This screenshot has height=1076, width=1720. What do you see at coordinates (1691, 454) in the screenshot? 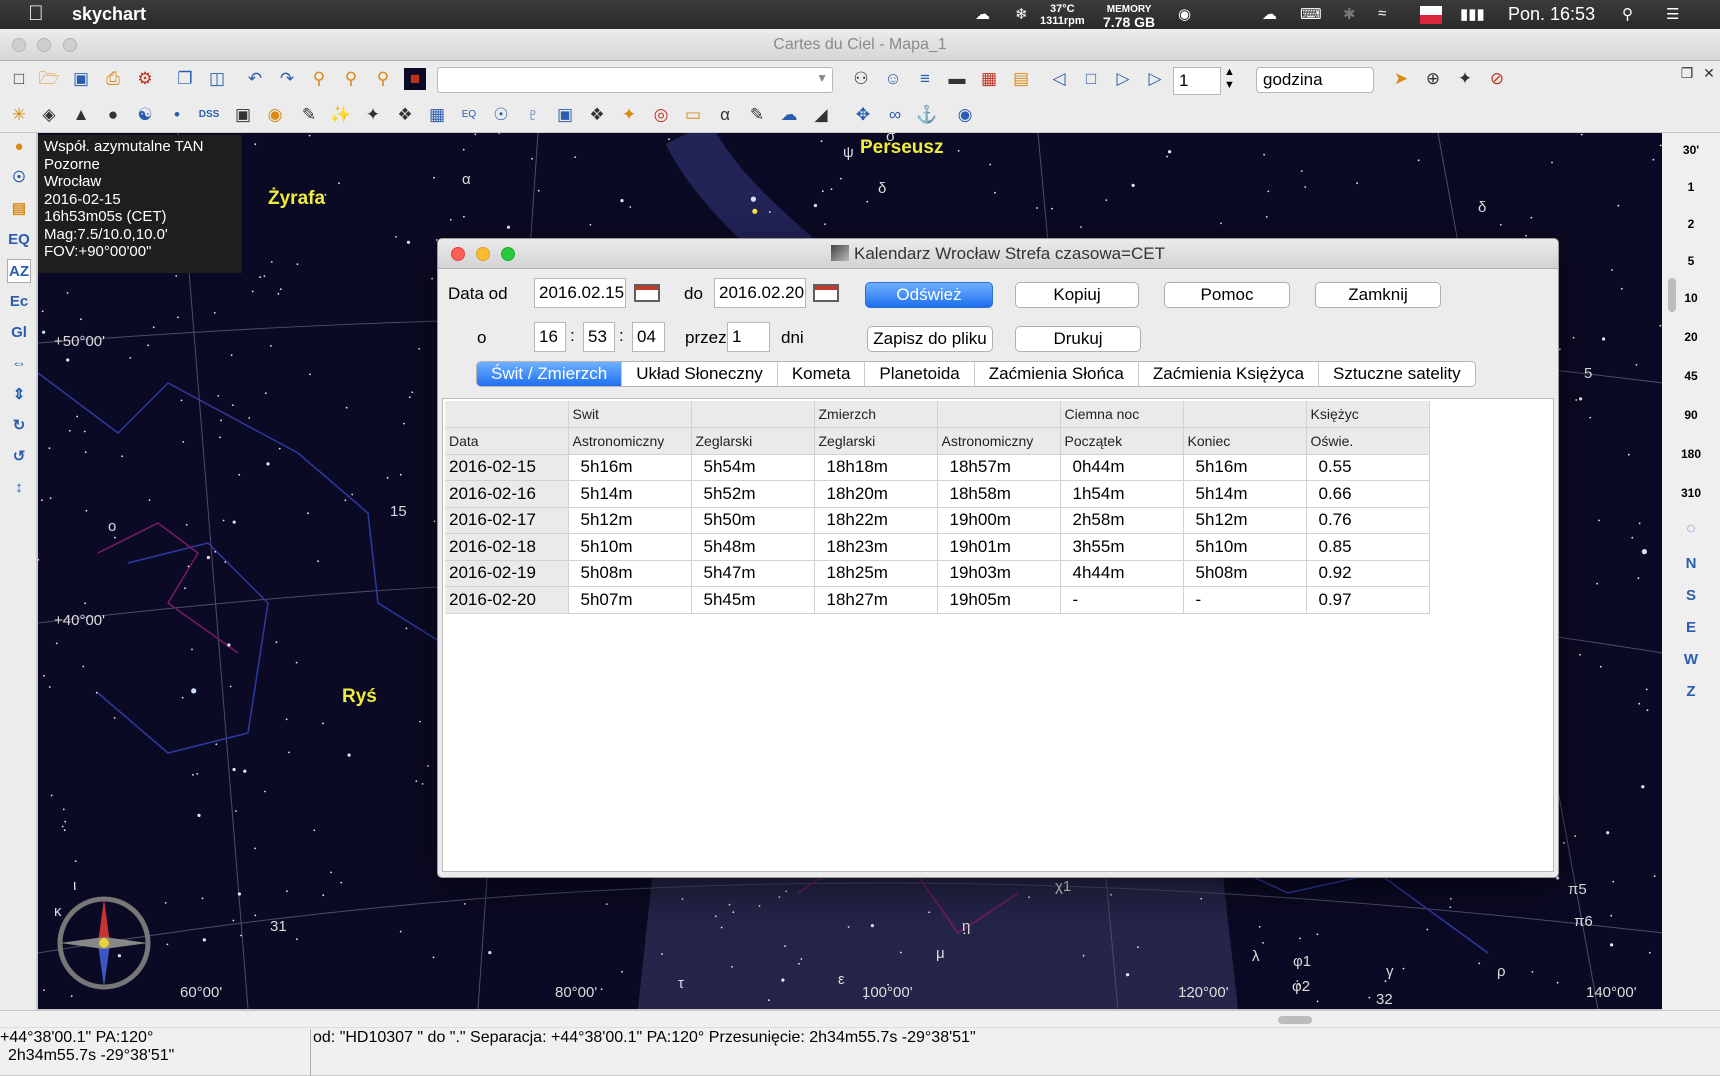
I see `fov-button: 180` at bounding box center [1691, 454].